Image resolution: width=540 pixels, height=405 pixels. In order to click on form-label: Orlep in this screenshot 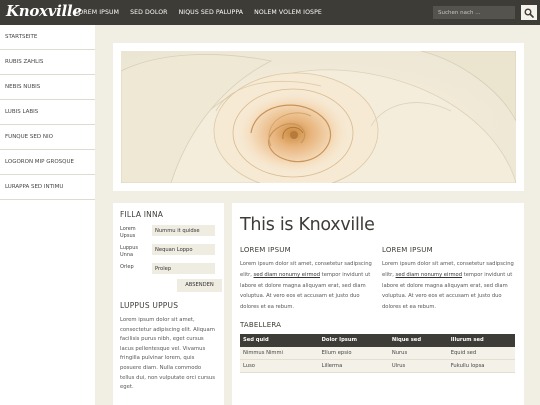, I will do `click(127, 267)`.